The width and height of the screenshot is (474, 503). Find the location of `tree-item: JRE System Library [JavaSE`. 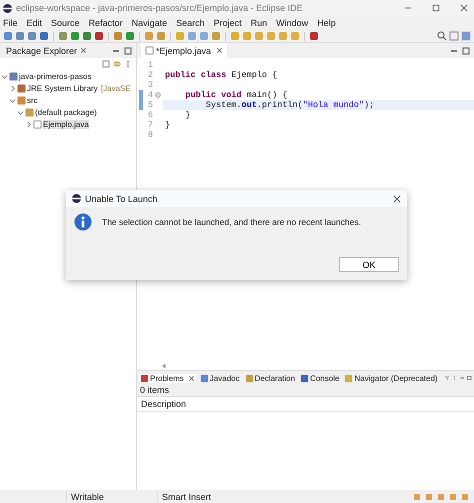

tree-item: JRE System Library [JavaSE is located at coordinates (68, 88).